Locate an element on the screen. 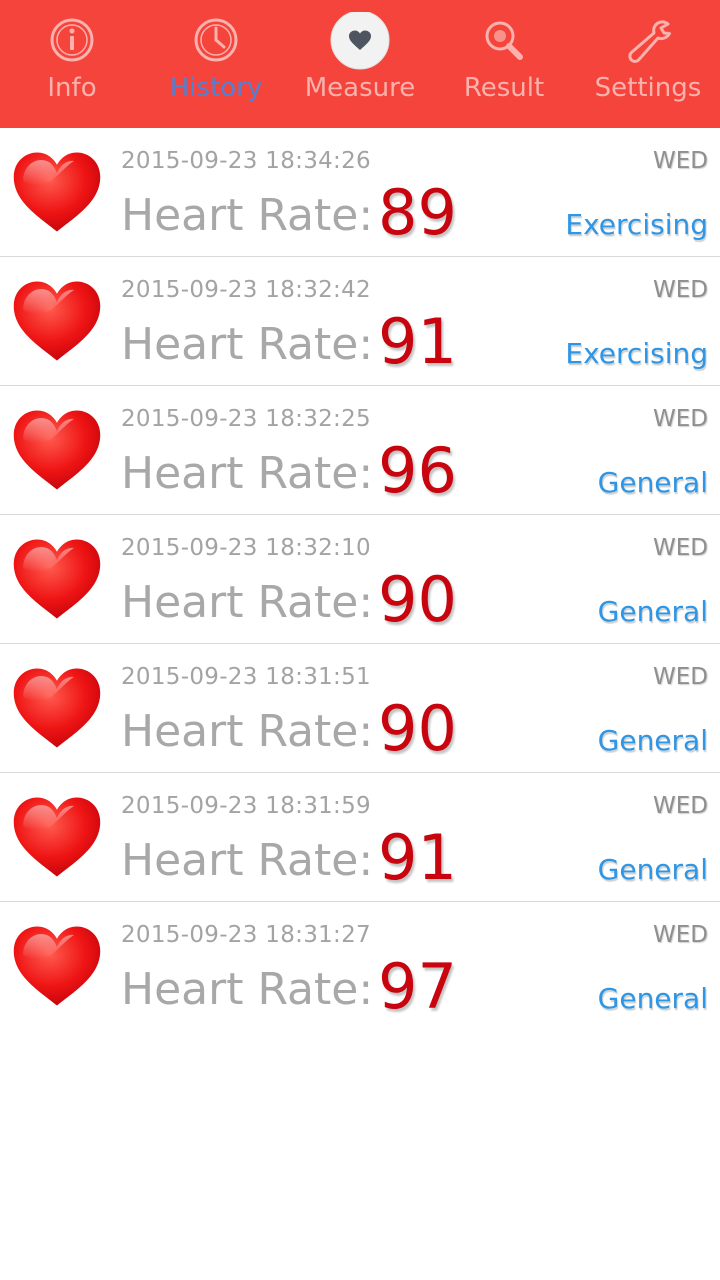 This screenshot has width=720, height=1280. tab-history: History is located at coordinates (216, 64).